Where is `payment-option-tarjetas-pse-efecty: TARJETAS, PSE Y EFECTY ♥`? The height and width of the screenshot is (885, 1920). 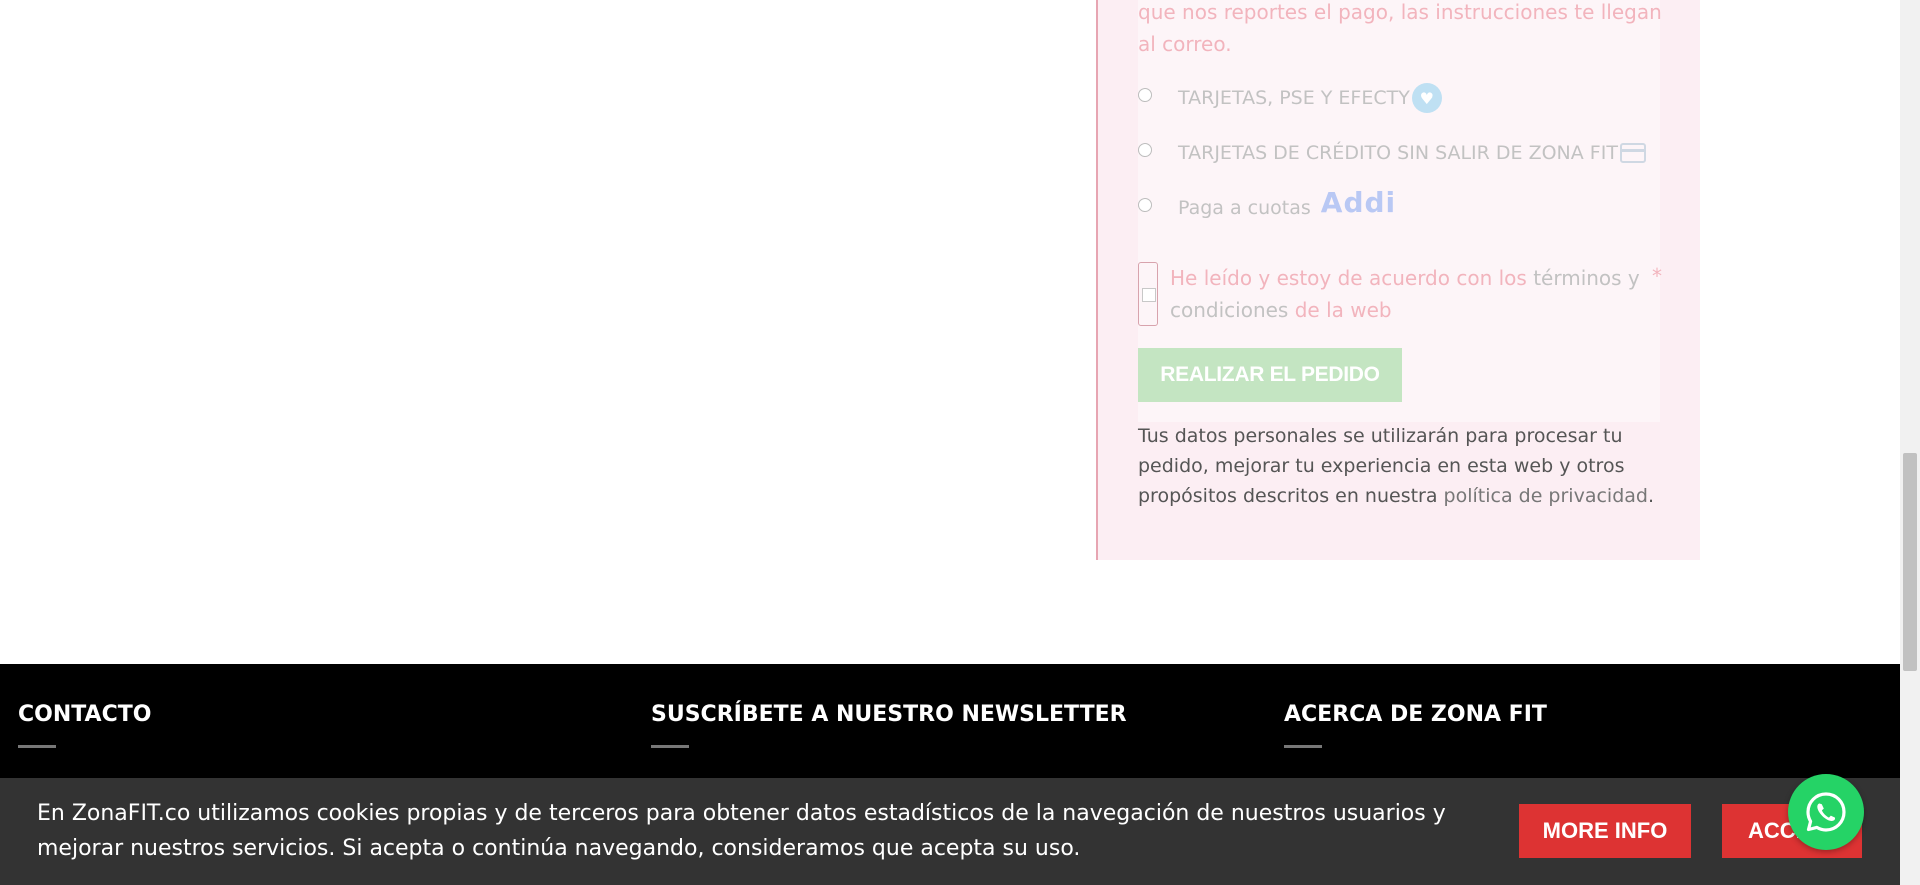
payment-option-tarjetas-pse-efecty: TARJETAS, PSE Y EFECTY ♥ is located at coordinates (1290, 98).